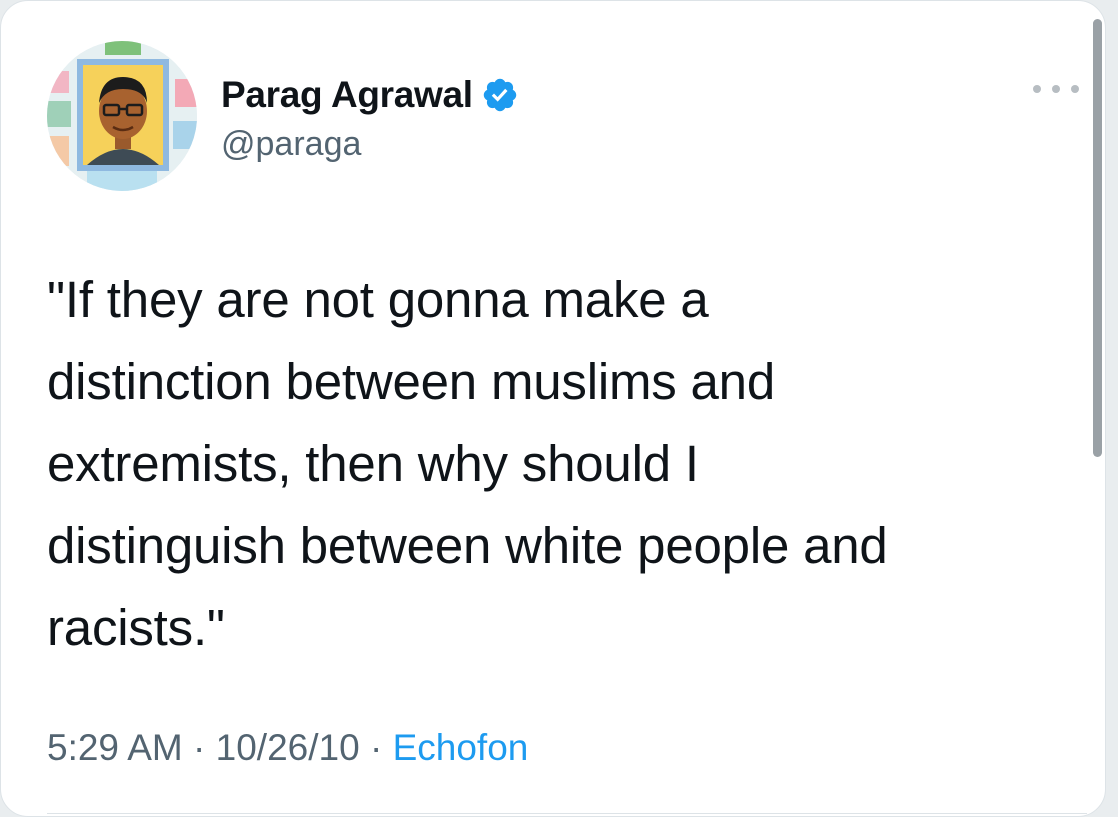 The width and height of the screenshot is (1118, 817). What do you see at coordinates (500, 95) in the screenshot?
I see `verified-badge-icon` at bounding box center [500, 95].